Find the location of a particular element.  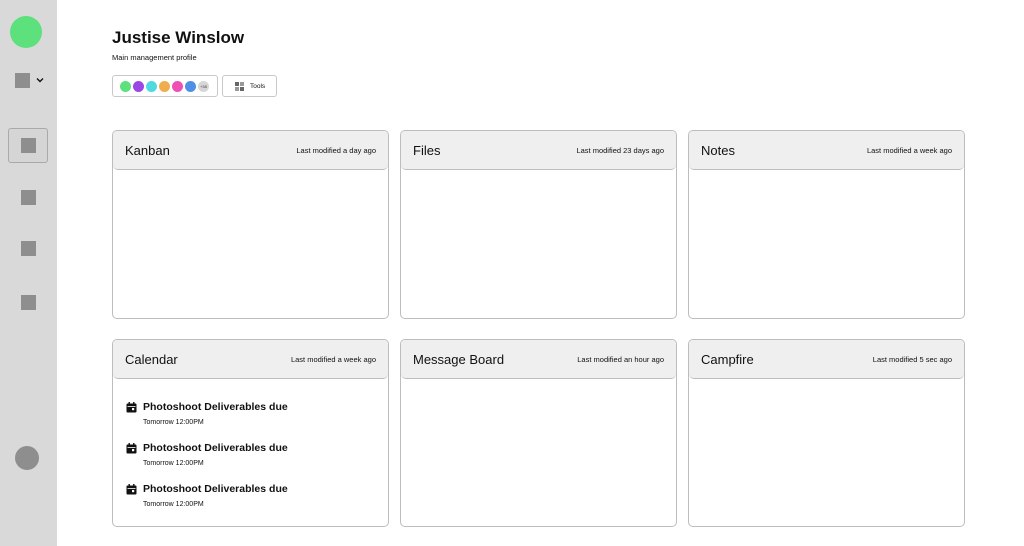

card-campfire: Campfire Last modified 5 sec ago is located at coordinates (826, 433).